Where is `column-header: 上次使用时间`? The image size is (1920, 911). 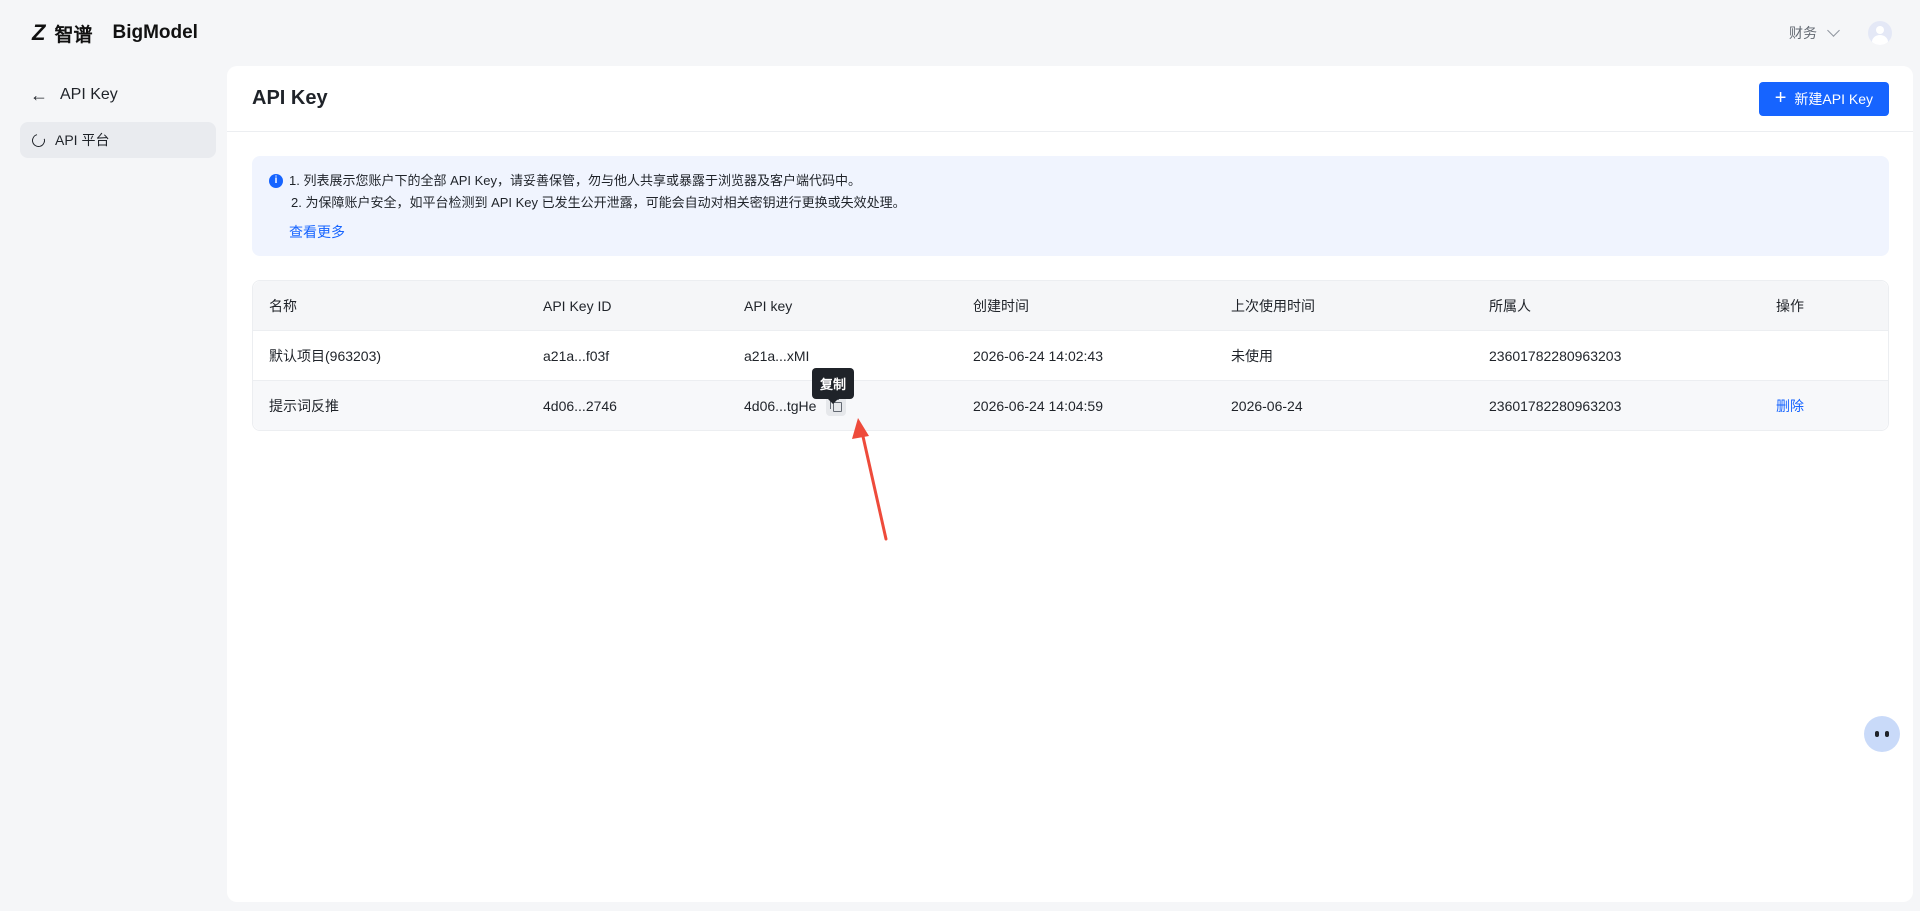 column-header: 上次使用时间 is located at coordinates (1273, 305).